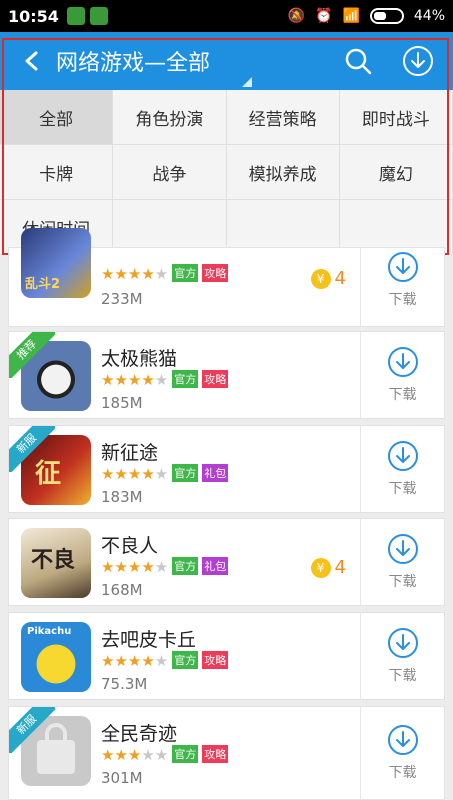 The width and height of the screenshot is (453, 800). What do you see at coordinates (149, 640) in the screenshot?
I see `app-name: 去吧皮卡丘` at bounding box center [149, 640].